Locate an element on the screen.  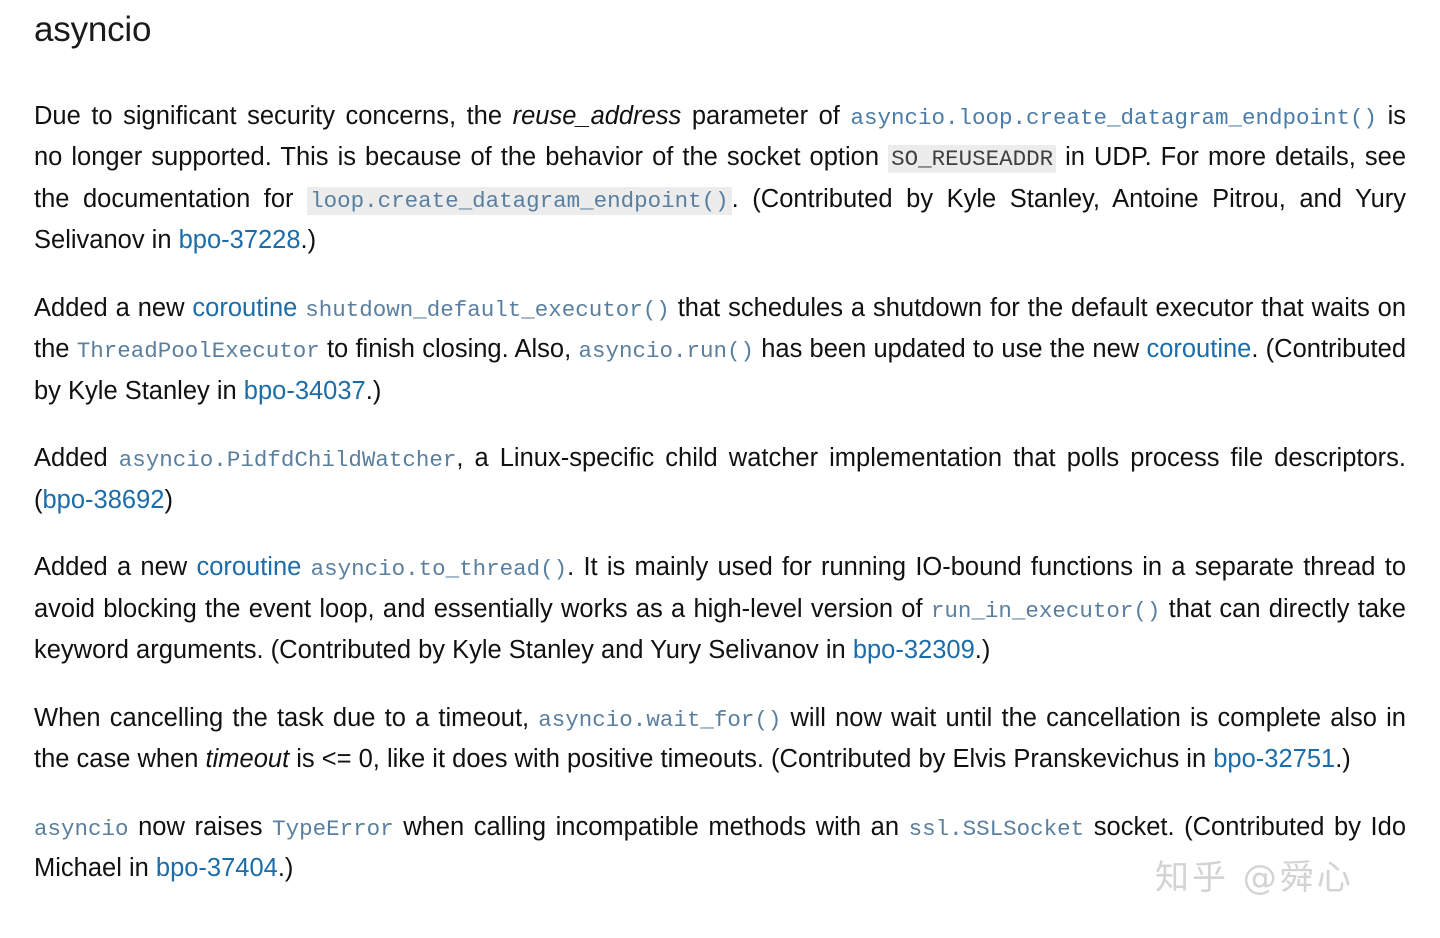
body-text: has been updated to use the new is located at coordinates (950, 349).